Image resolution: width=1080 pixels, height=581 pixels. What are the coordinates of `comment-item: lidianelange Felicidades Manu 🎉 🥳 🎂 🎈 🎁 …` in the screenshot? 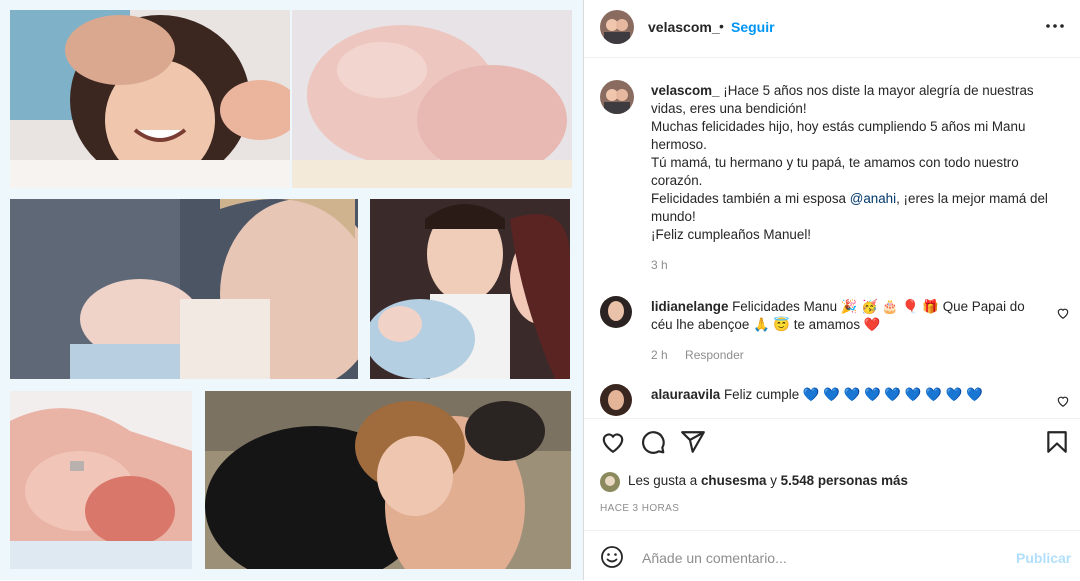 It's located at (835, 331).